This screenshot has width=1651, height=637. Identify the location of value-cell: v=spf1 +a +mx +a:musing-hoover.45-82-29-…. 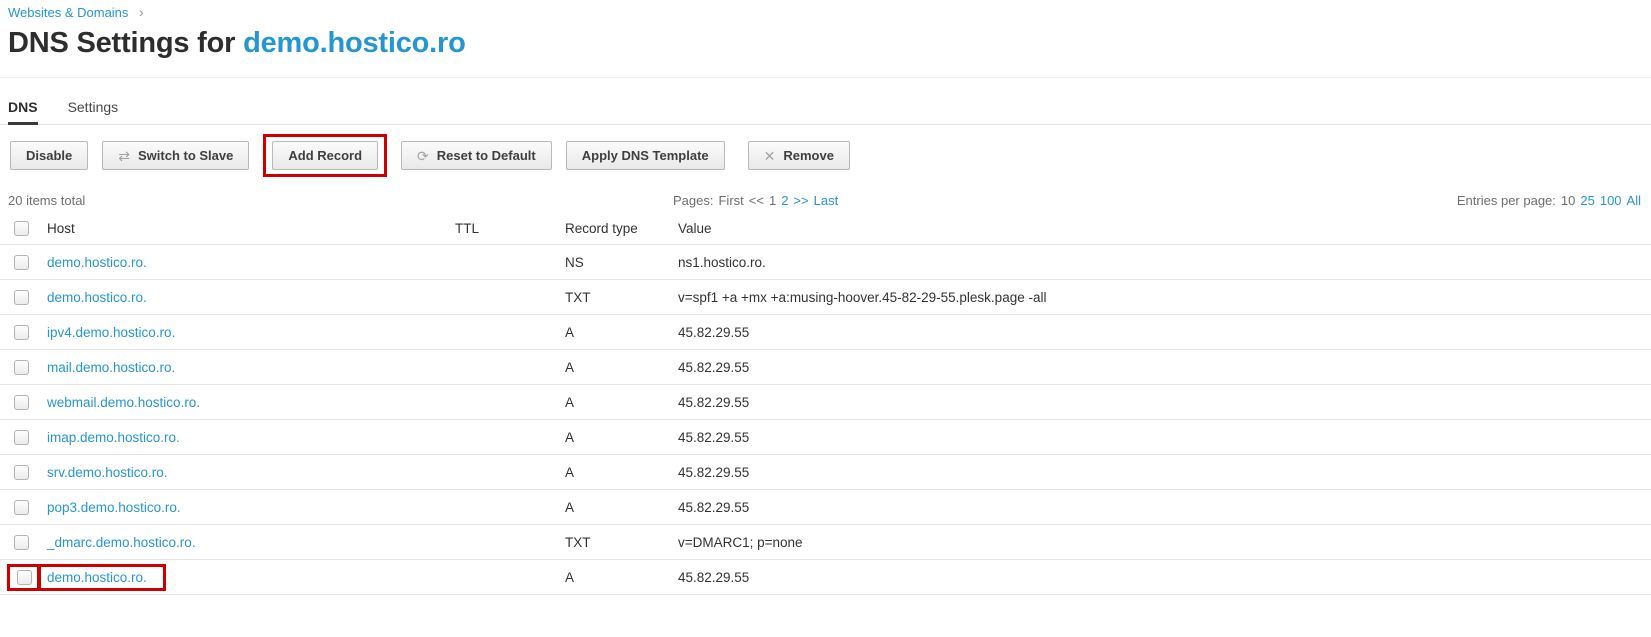
(862, 297).